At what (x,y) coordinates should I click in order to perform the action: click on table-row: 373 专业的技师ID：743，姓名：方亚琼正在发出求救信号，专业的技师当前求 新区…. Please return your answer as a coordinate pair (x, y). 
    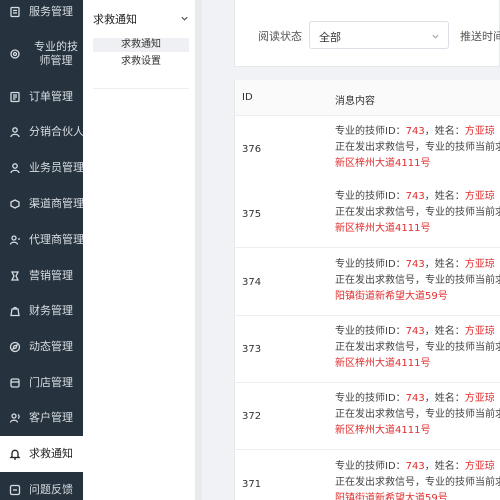
    Looking at the image, I should click on (367, 349).